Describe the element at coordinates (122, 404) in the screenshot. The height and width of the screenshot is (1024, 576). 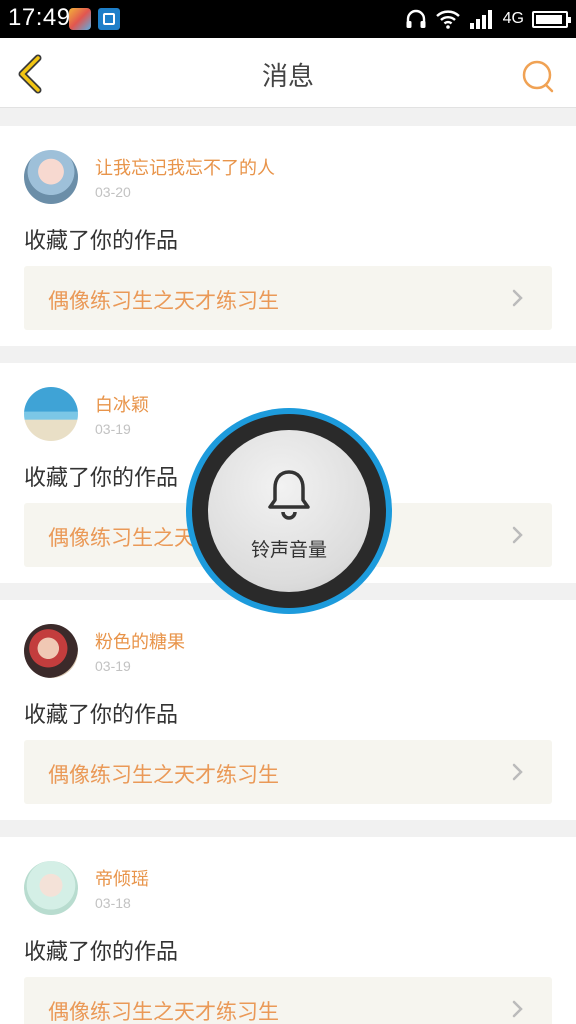
I see `username: 白冰颖` at that location.